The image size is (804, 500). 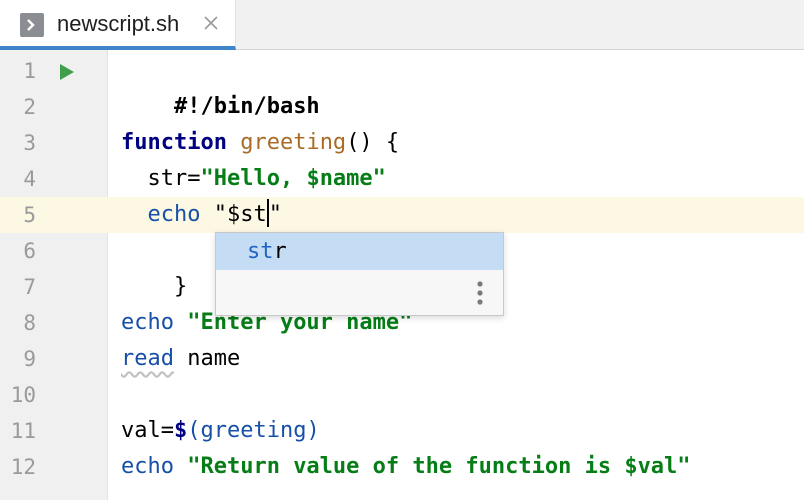 What do you see at coordinates (29, 323) in the screenshot?
I see `line-number: 8` at bounding box center [29, 323].